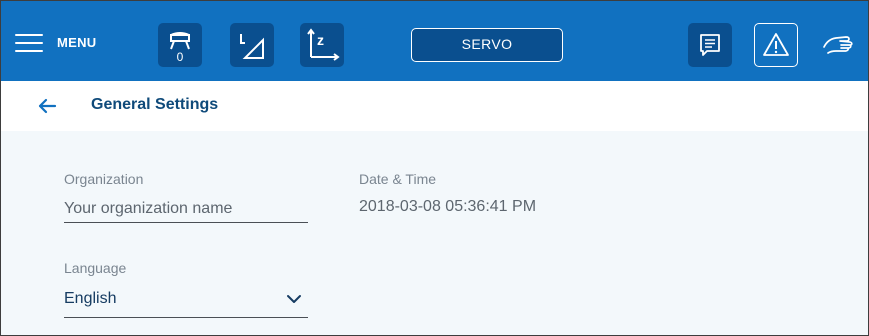  What do you see at coordinates (398, 179) in the screenshot?
I see `datetime-label: Date & Time` at bounding box center [398, 179].